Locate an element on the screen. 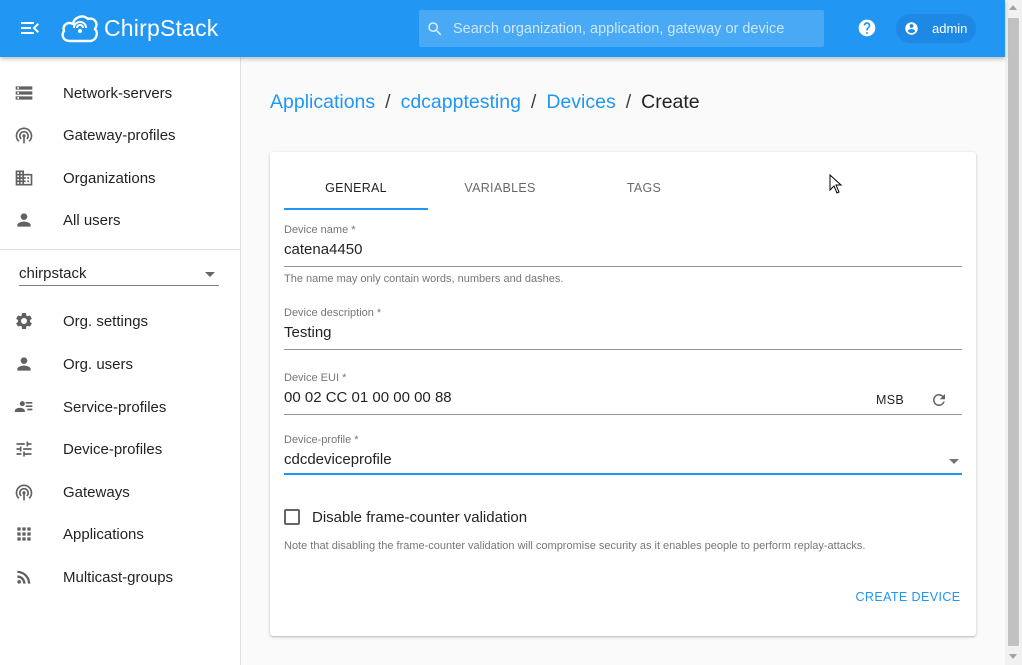 This screenshot has height=665, width=1022. sidebar-item-all-users: All users is located at coordinates (120, 220).